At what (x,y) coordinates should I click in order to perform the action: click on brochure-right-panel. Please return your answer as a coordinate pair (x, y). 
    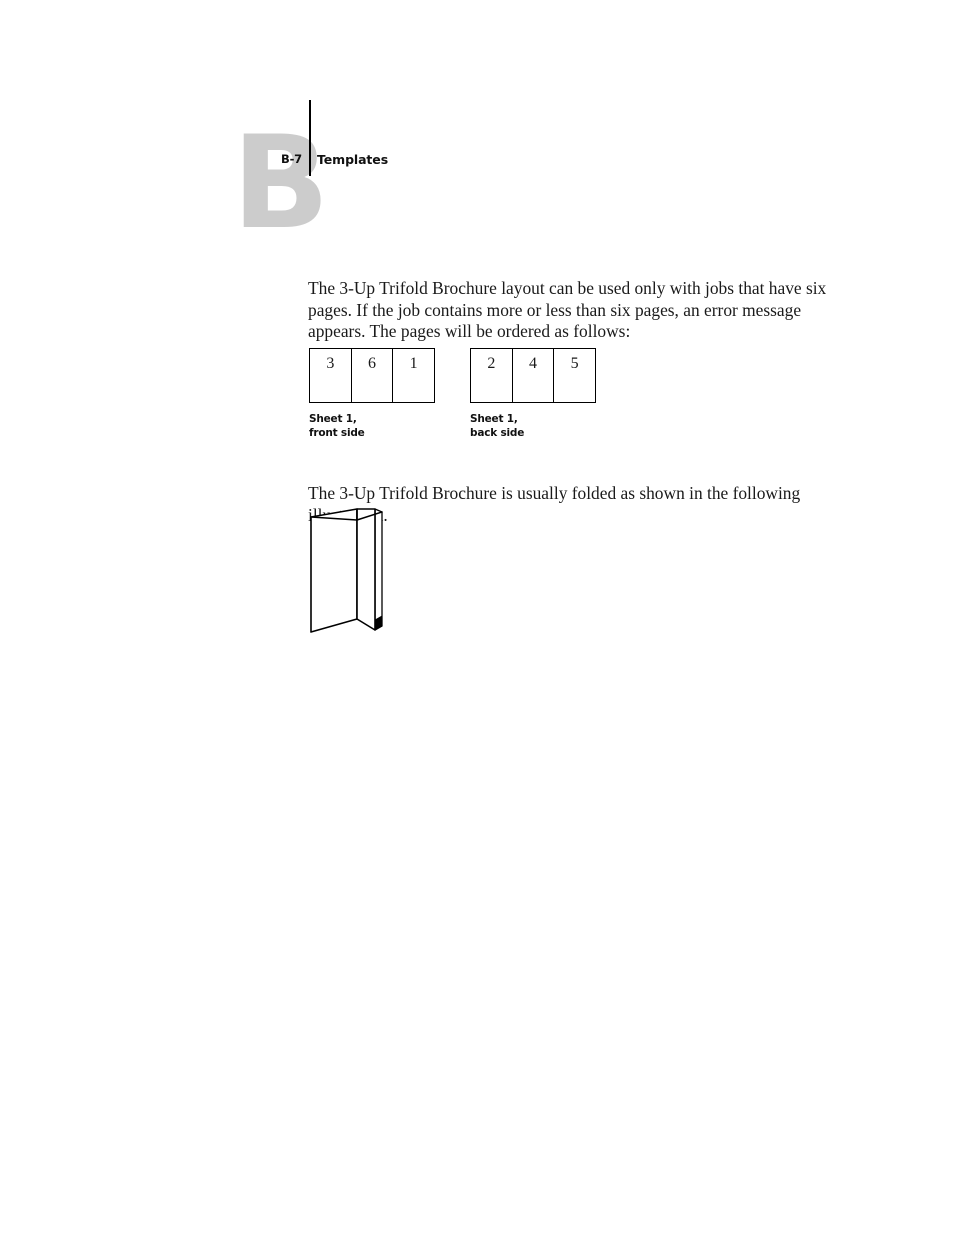
    Looking at the image, I should click on (366, 569).